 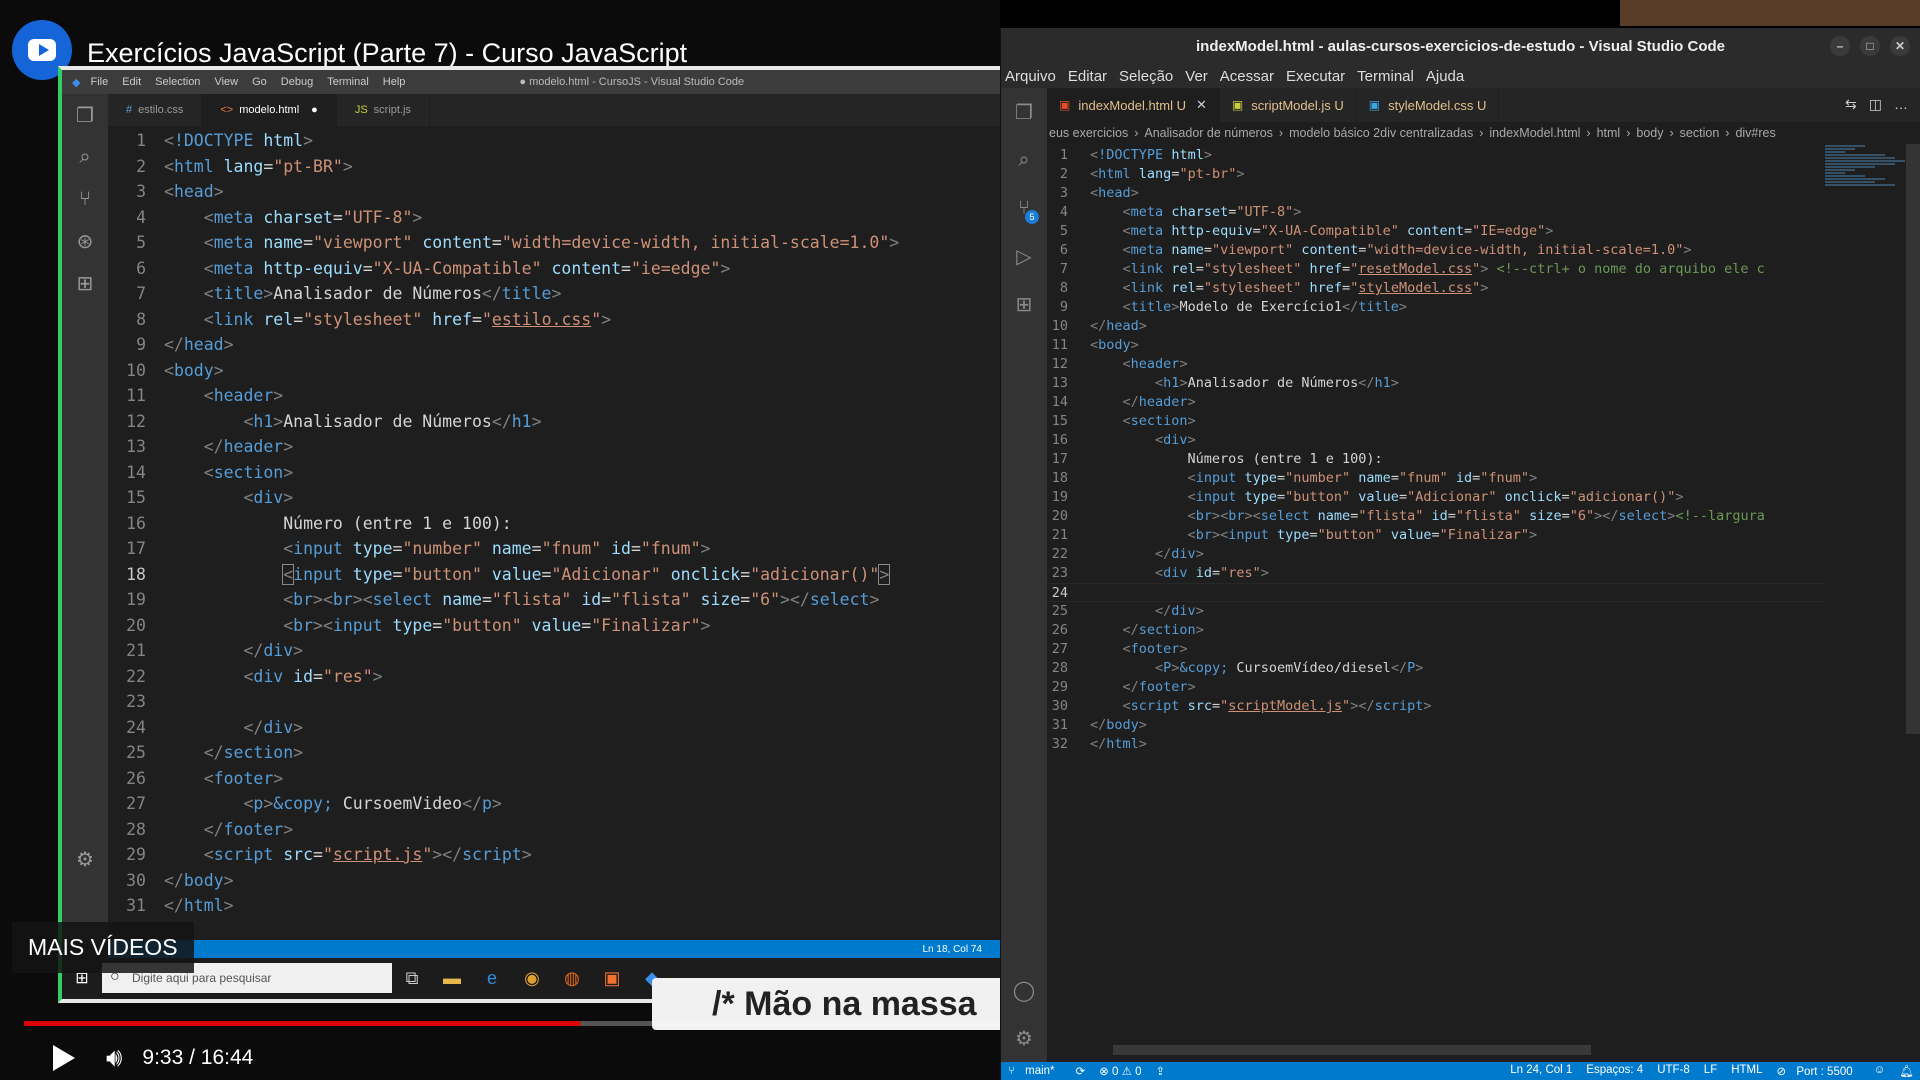 What do you see at coordinates (1900, 46) in the screenshot?
I see `close-window-button: ✕` at bounding box center [1900, 46].